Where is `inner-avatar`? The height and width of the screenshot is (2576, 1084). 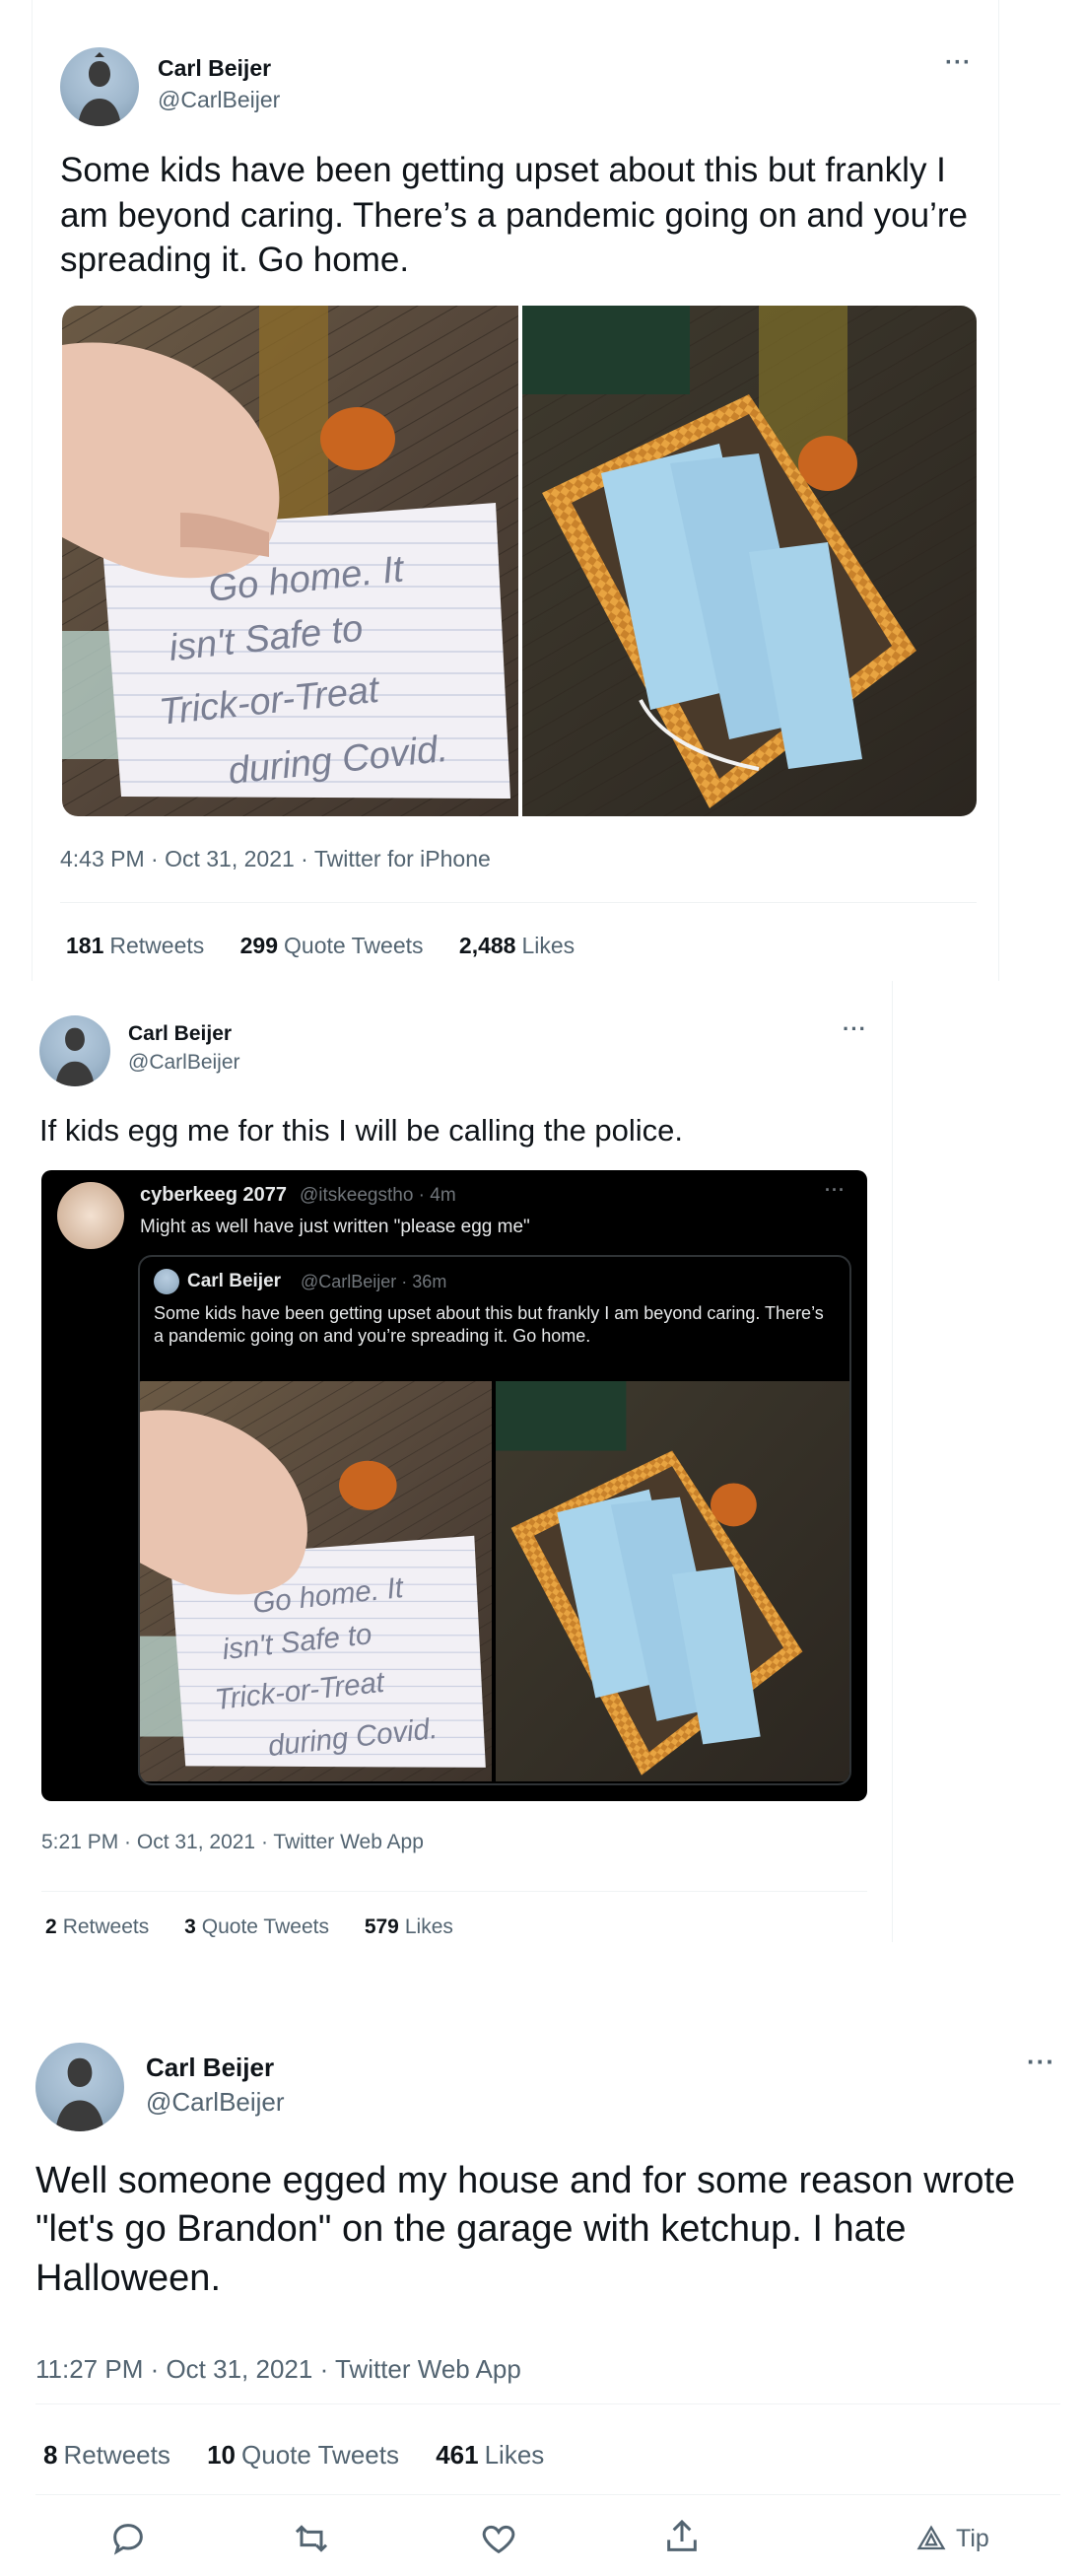 inner-avatar is located at coordinates (166, 1282).